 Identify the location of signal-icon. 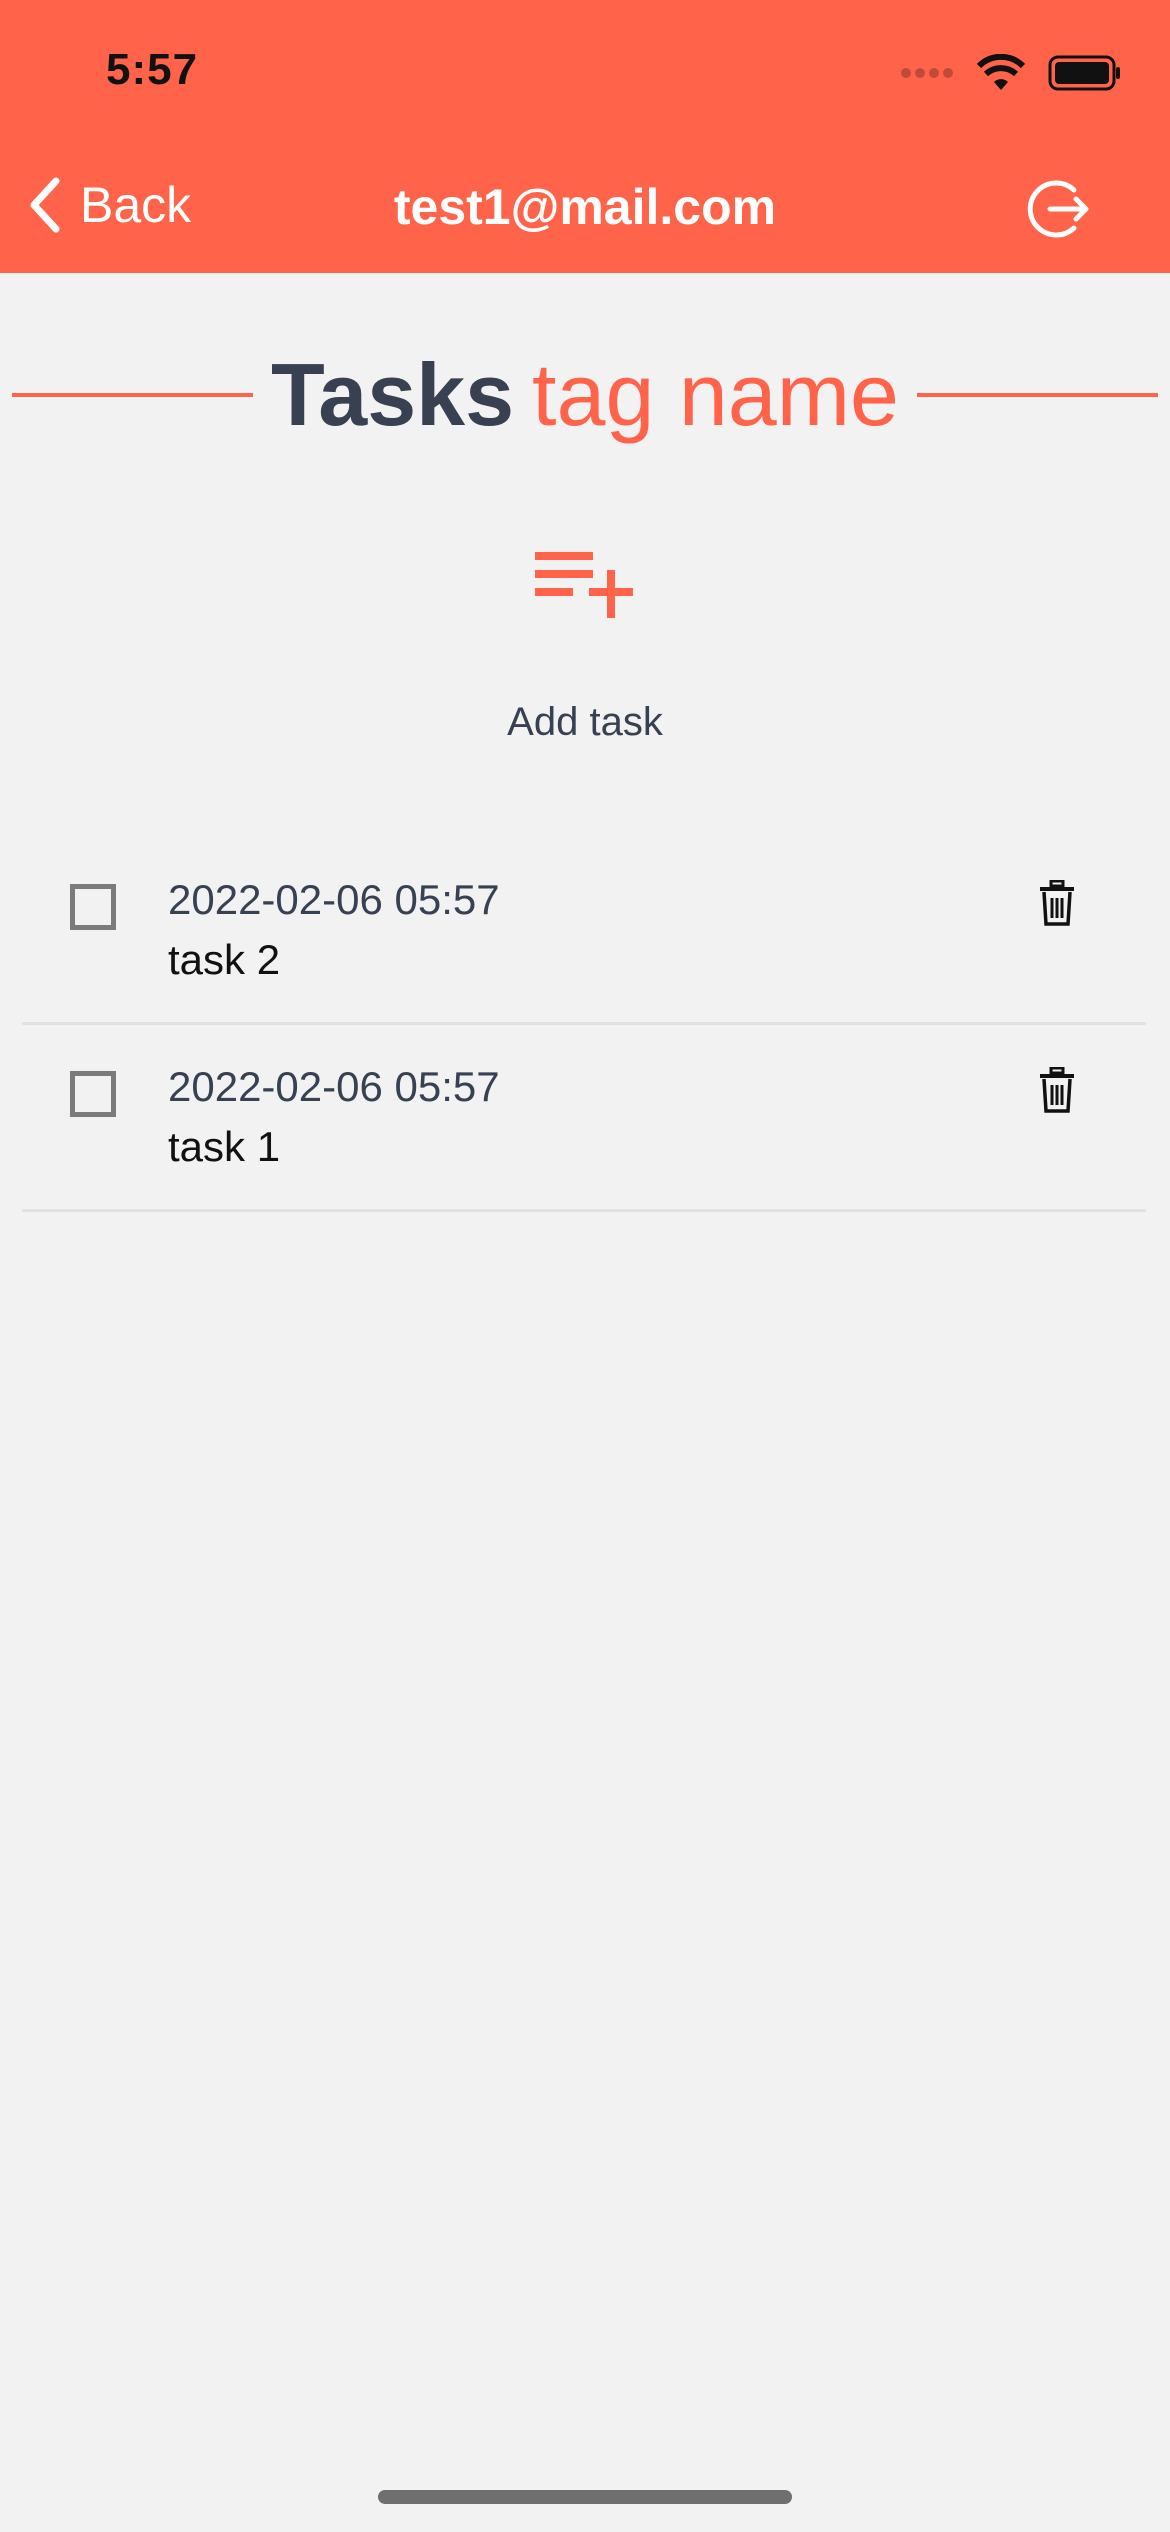
(927, 73).